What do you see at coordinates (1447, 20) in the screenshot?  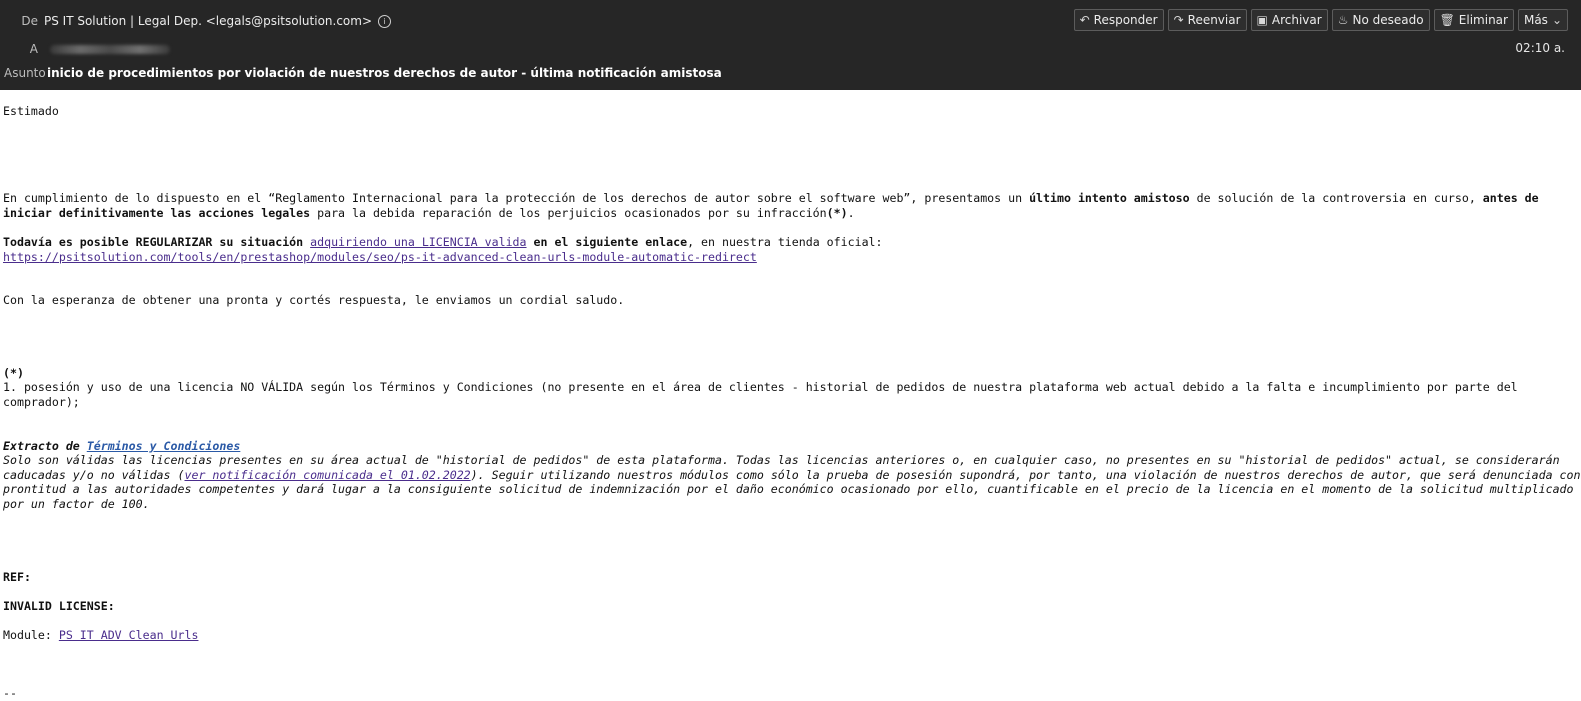 I see `trash-icon: 🗑` at bounding box center [1447, 20].